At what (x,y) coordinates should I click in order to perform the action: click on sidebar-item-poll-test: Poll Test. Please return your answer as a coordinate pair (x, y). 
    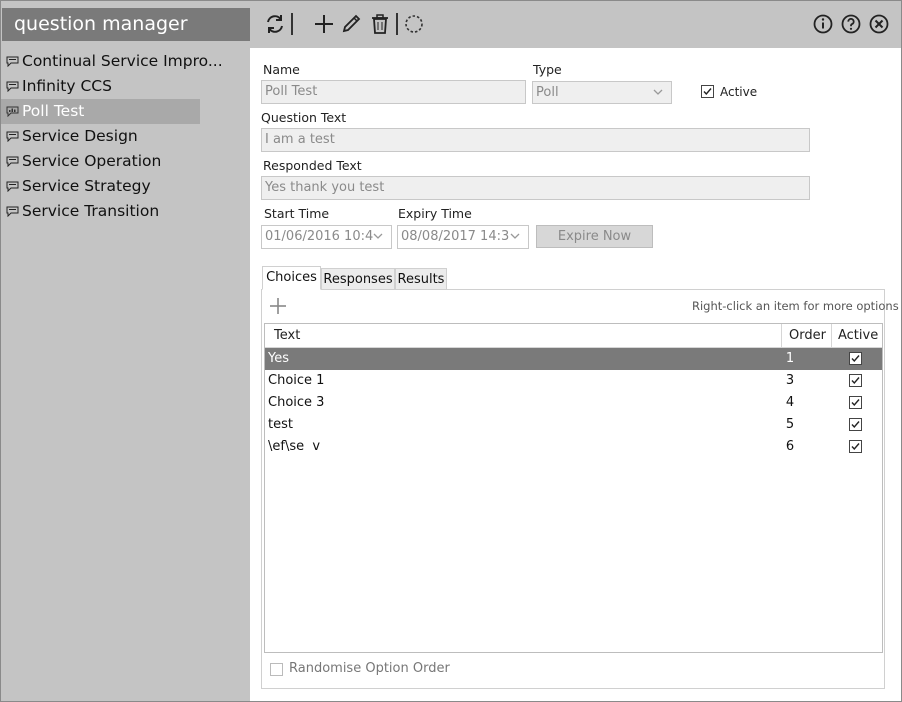
    Looking at the image, I should click on (100, 111).